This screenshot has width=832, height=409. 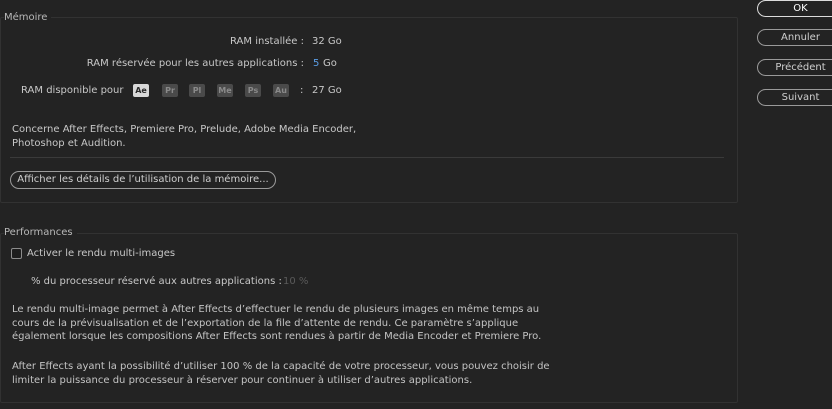 I want to click on app-badge-audition: Au, so click(x=281, y=90).